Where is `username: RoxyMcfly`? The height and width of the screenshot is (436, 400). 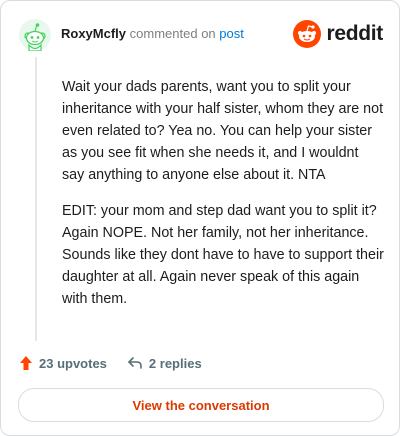 username: RoxyMcfly is located at coordinates (93, 33).